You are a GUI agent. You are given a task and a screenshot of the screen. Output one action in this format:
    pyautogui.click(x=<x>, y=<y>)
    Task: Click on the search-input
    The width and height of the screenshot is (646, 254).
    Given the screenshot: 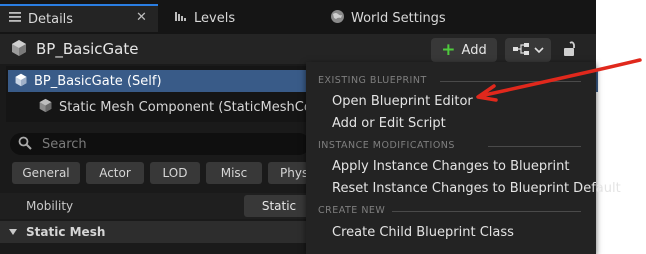 What is the action you would take?
    pyautogui.click(x=162, y=144)
    